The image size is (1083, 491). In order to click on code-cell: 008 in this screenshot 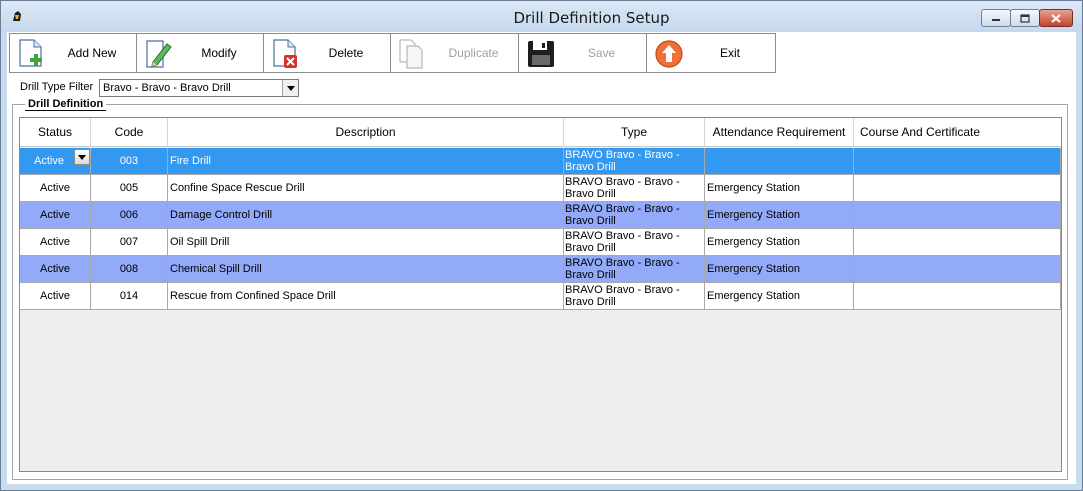, I will do `click(129, 269)`.